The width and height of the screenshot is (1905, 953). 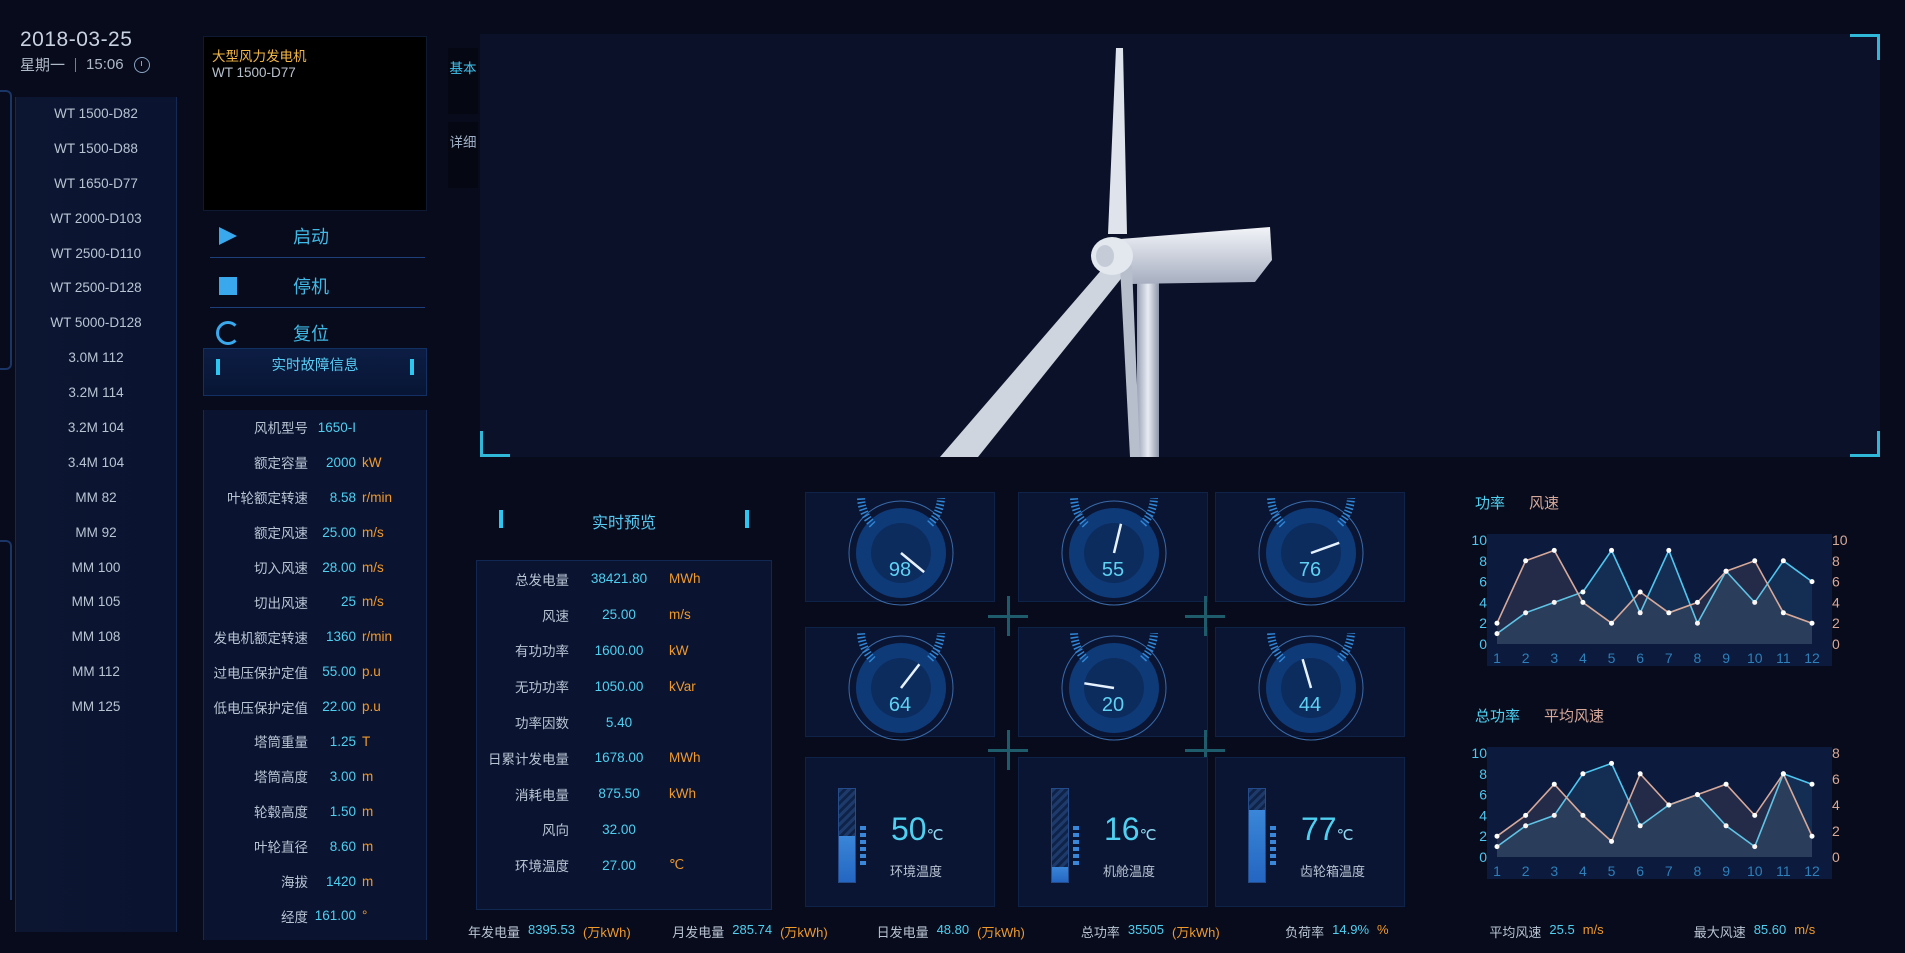 I want to click on preview-label: 总发电量, so click(x=542, y=580).